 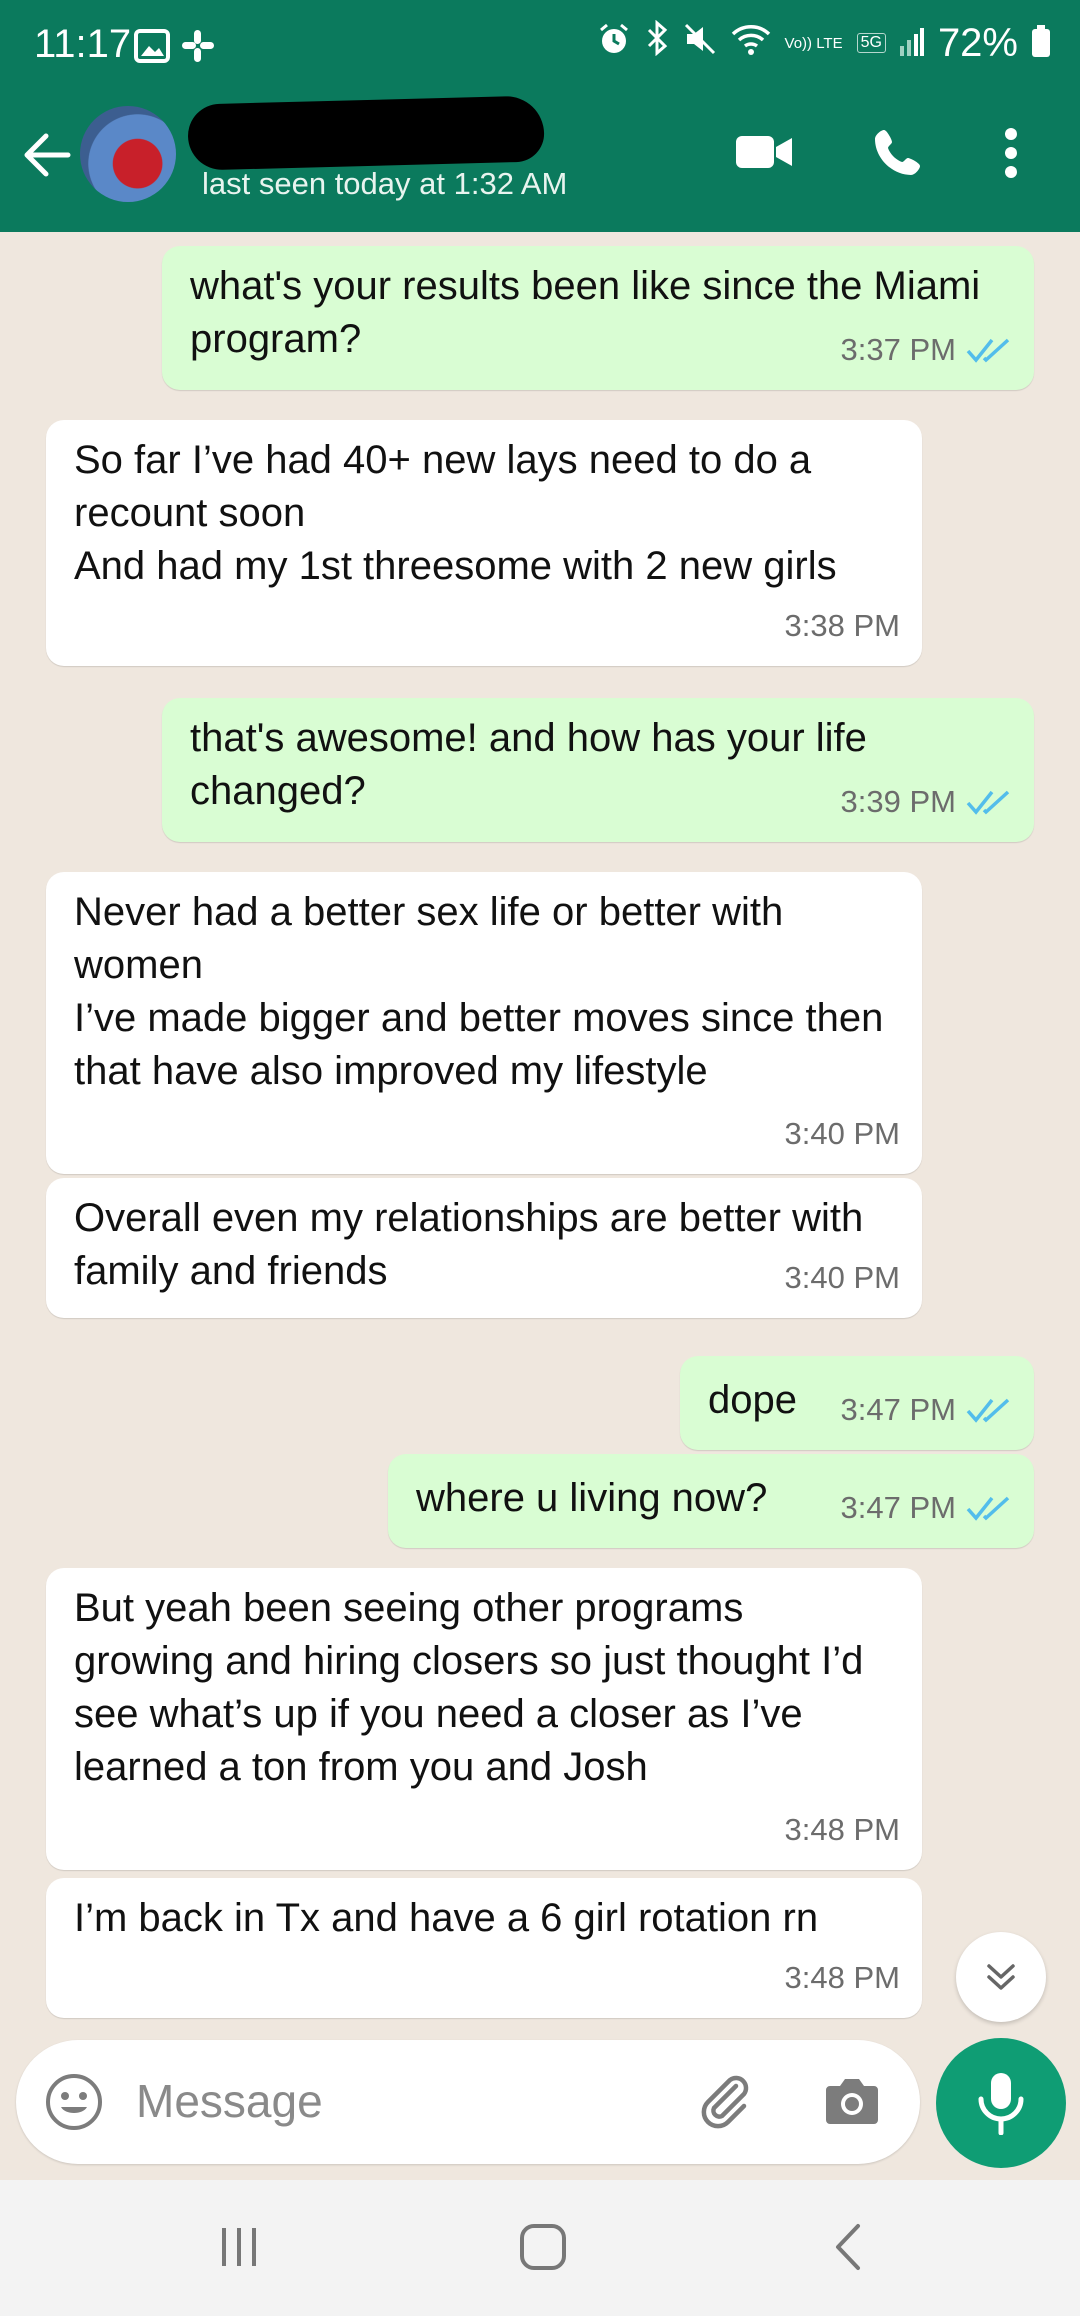 What do you see at coordinates (813, 43) in the screenshot?
I see `lte-indicator: Vo)) LTE` at bounding box center [813, 43].